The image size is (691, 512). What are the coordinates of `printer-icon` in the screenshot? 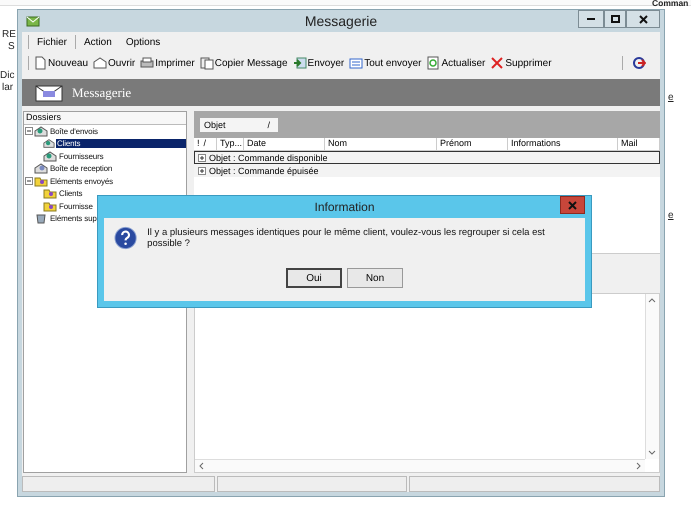 It's located at (147, 63).